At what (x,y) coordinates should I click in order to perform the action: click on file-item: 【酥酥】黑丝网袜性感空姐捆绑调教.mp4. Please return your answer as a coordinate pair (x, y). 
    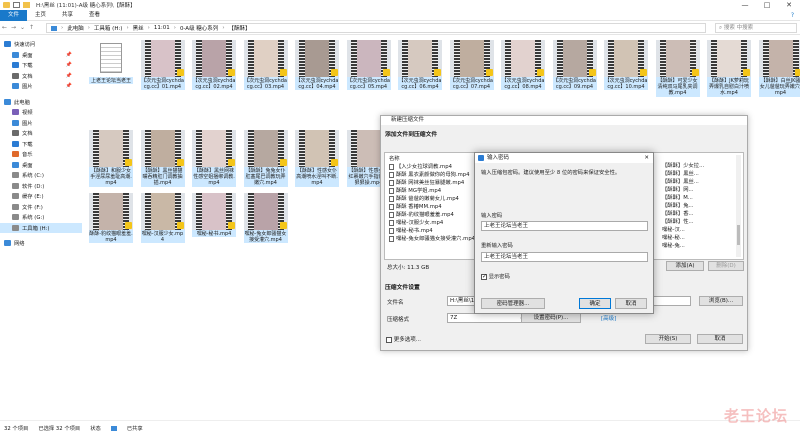
    Looking at the image, I should click on (214, 158).